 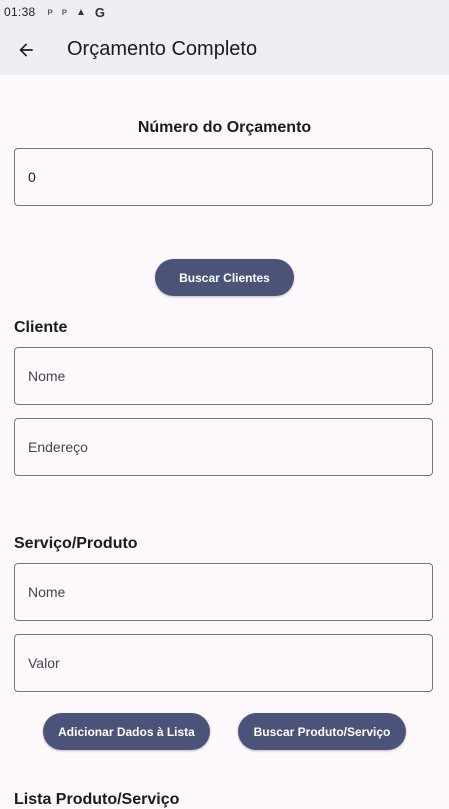 I want to click on client-name-input, so click(x=223, y=376).